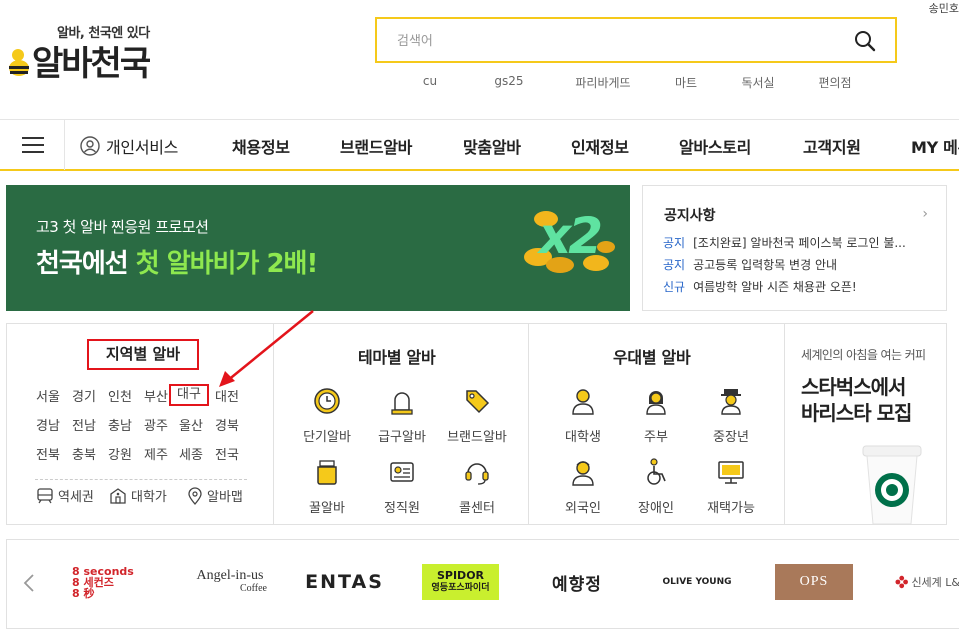  I want to click on region-link: 전국, so click(227, 453).